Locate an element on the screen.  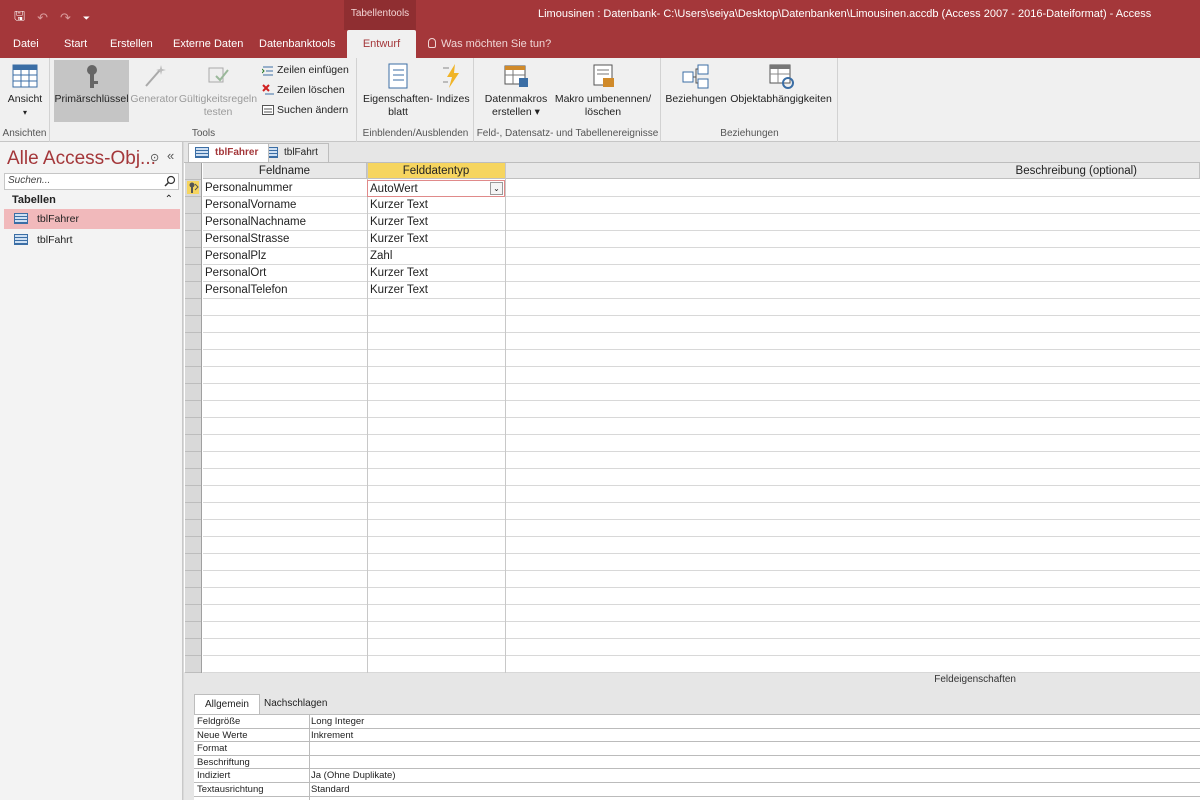
doc-tab-label: tblFahrer is located at coordinates (237, 152).